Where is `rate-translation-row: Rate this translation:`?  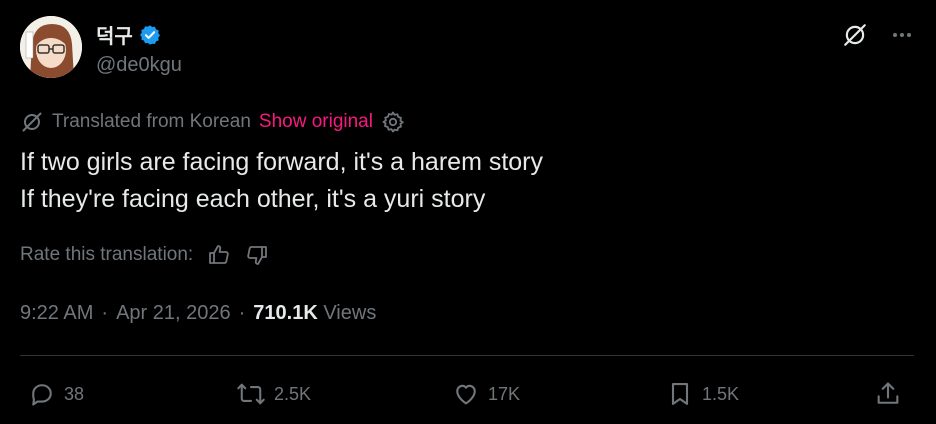
rate-translation-row: Rate this translation: is located at coordinates (144, 255).